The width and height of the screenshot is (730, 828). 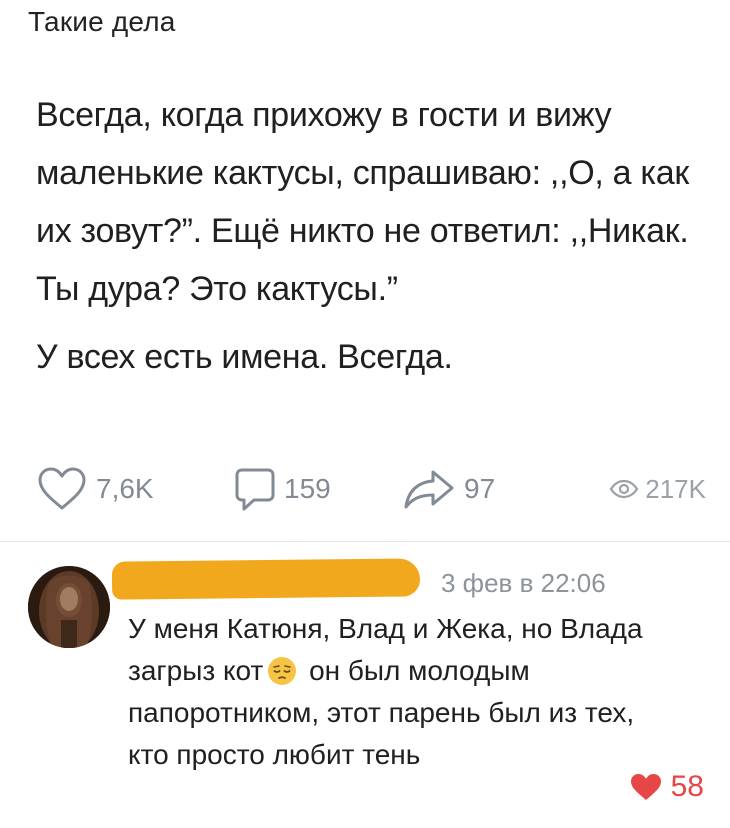 I want to click on views-counter: 217K, so click(x=657, y=489).